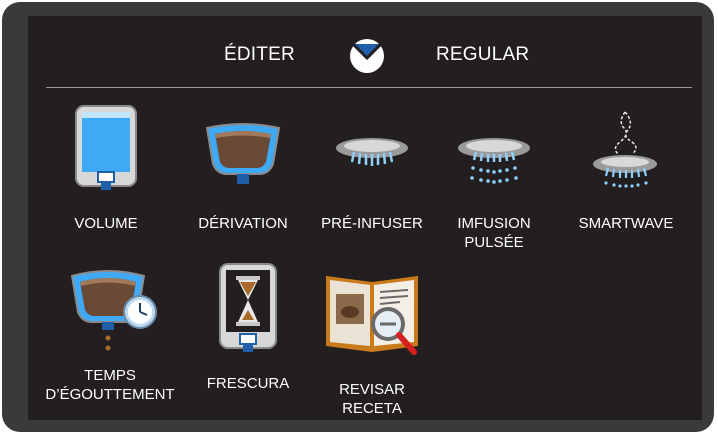 Image resolution: width=718 pixels, height=436 pixels. I want to click on water-tank-icon, so click(106, 147).